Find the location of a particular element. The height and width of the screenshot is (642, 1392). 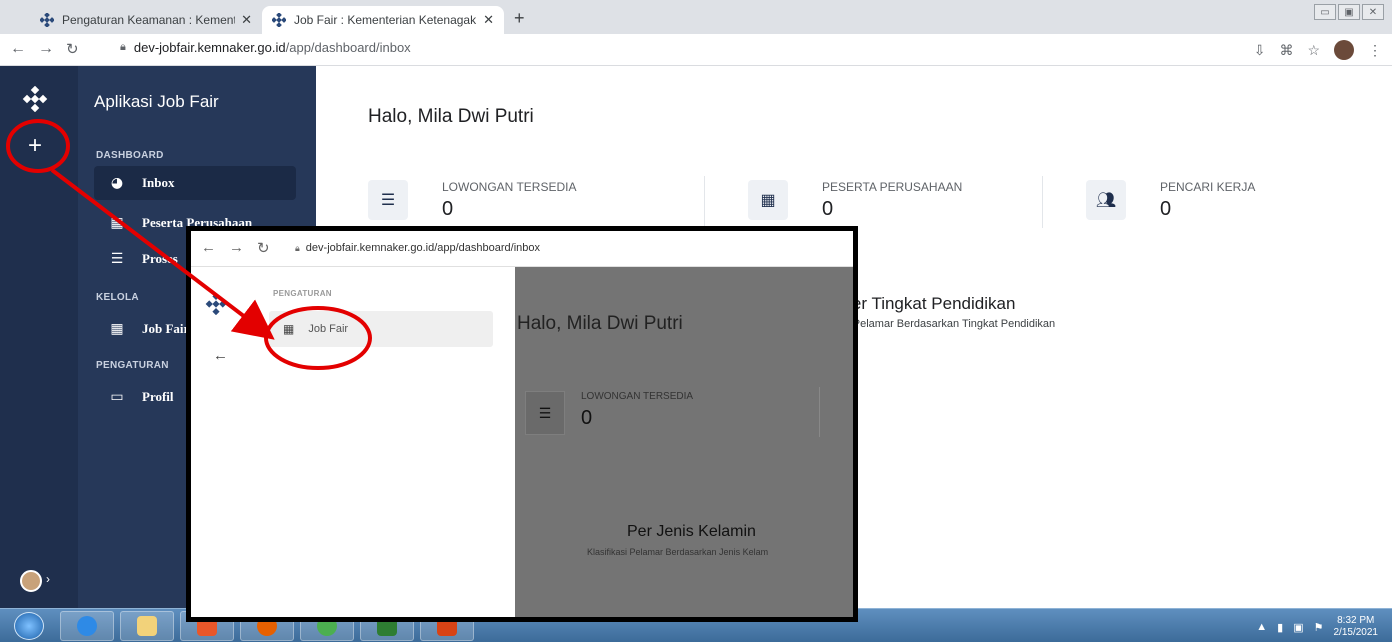

install-icon: ⇩ is located at coordinates (1260, 50).